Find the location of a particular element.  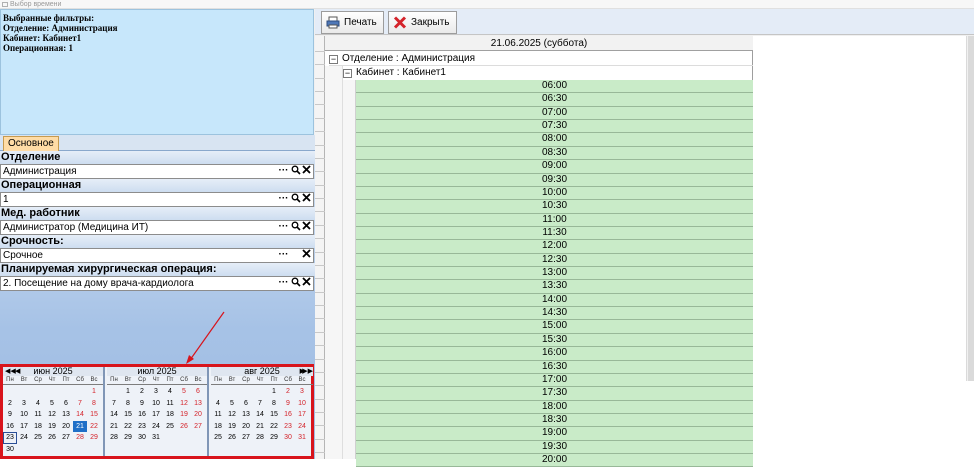

time-slot: 08:30 is located at coordinates (554, 153).